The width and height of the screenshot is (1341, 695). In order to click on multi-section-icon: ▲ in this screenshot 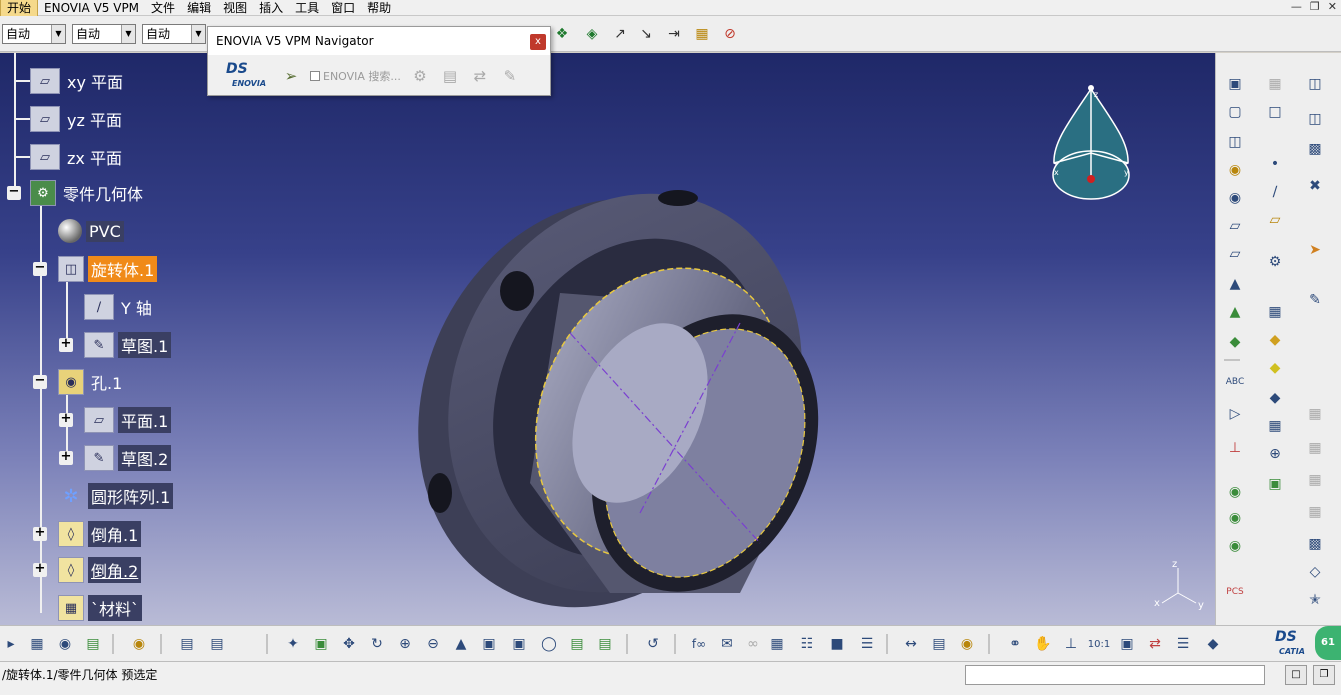, I will do `click(1235, 284)`.